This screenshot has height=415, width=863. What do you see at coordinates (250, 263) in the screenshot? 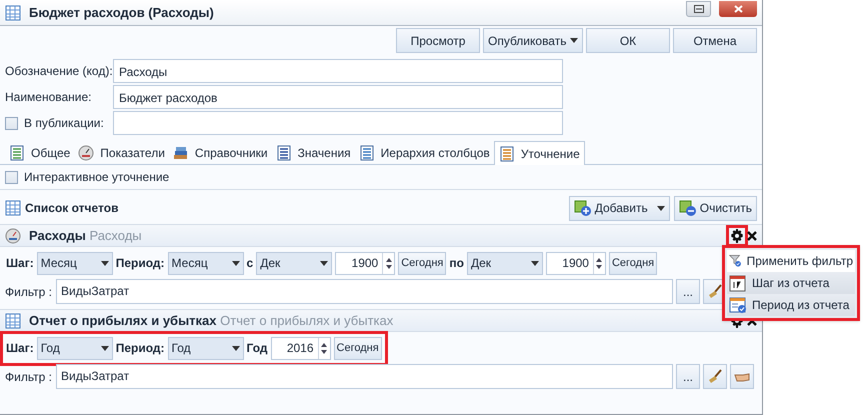
I see `control-label: с` at bounding box center [250, 263].